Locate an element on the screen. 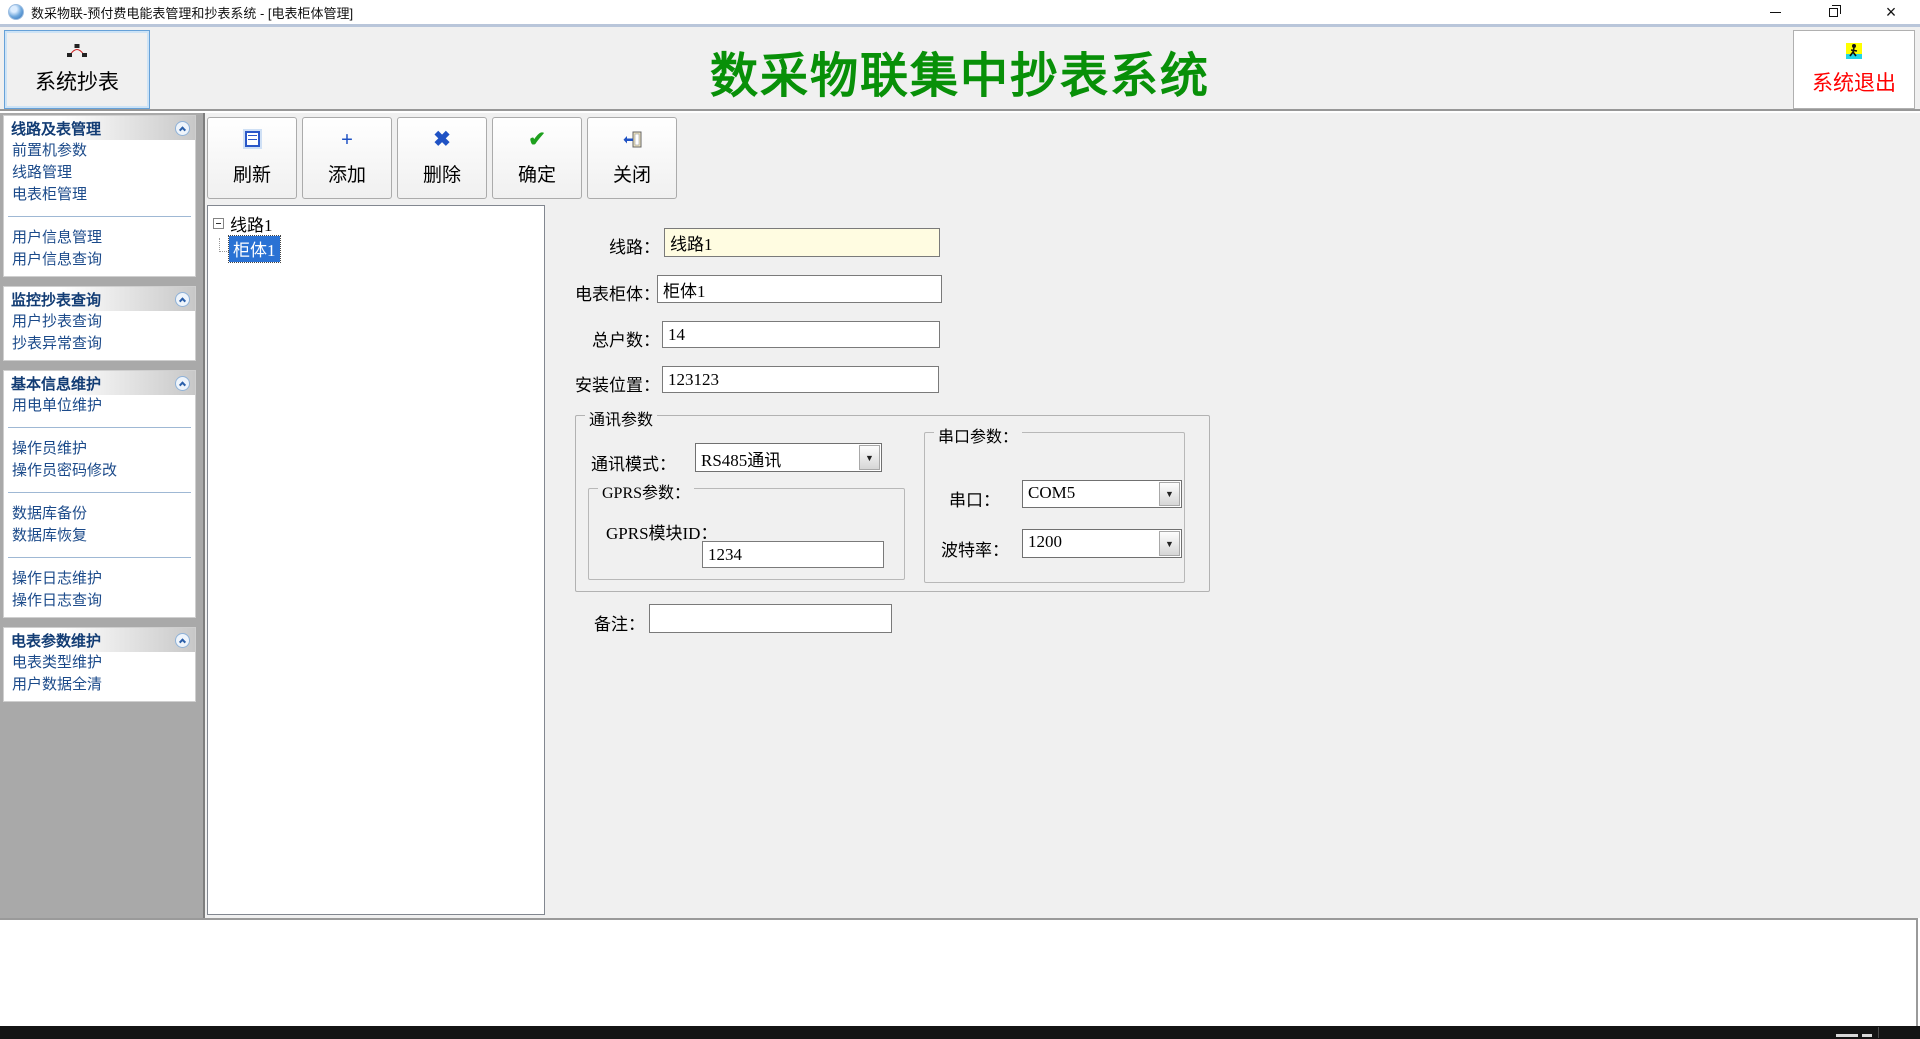 This screenshot has width=1920, height=1039. sidebar-item-front-end-params: 前置机参数 is located at coordinates (99, 151).